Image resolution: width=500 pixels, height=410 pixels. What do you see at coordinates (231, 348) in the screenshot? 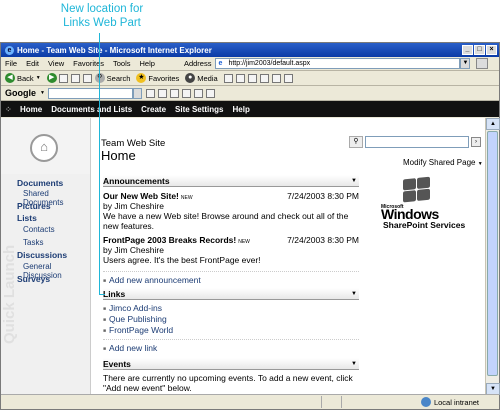
I see `add-link-link: ■ Add new link` at bounding box center [231, 348].